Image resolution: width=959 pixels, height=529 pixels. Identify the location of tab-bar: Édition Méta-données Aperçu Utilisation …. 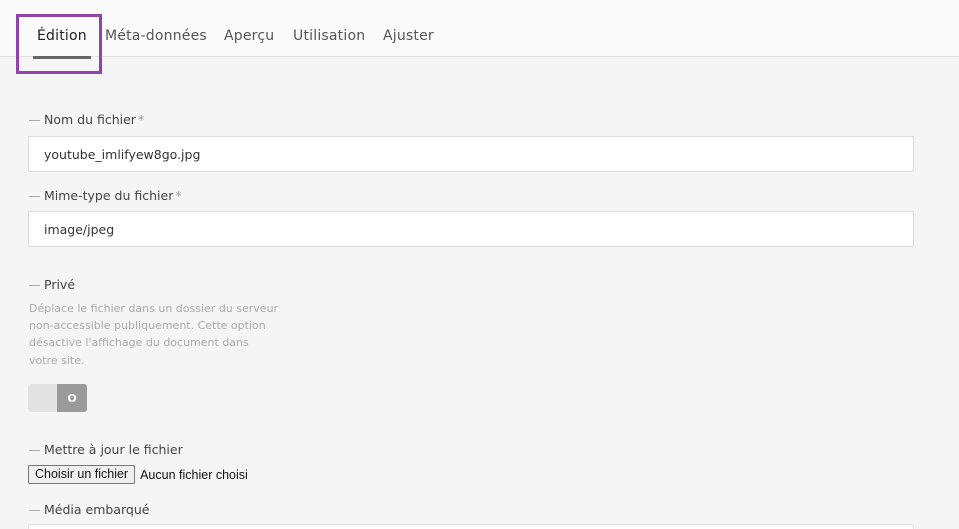
(479, 28).